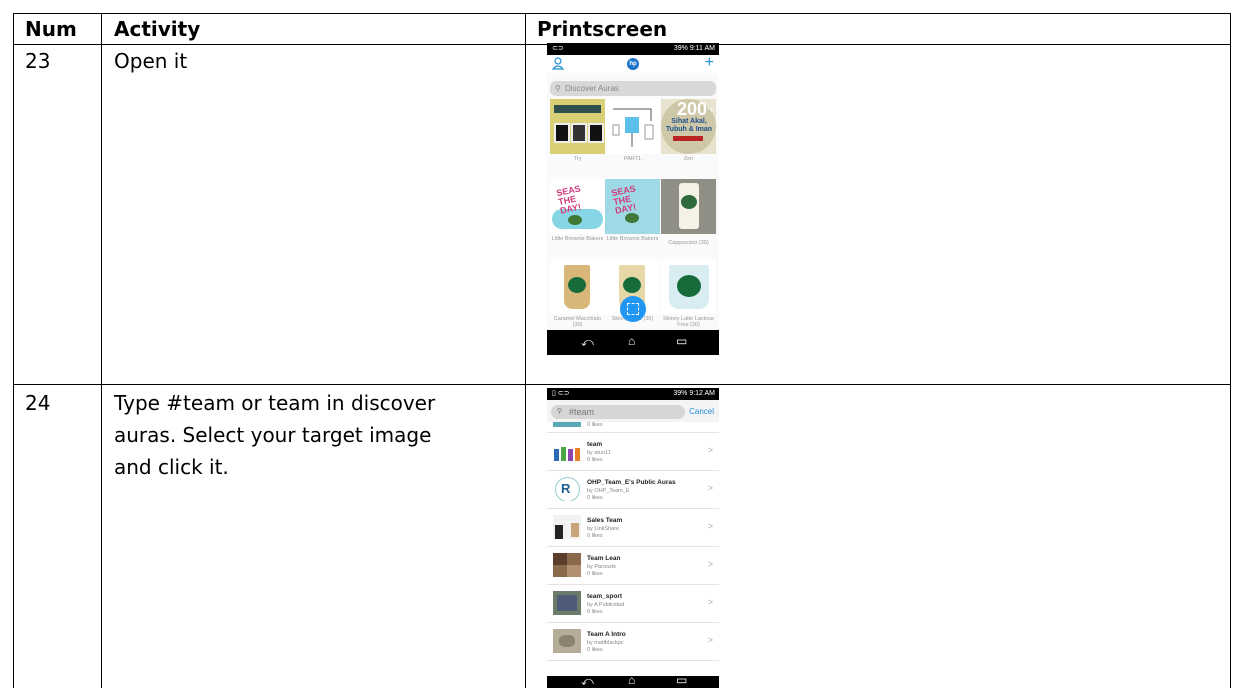 The image size is (1242, 688). Describe the element at coordinates (688, 159) in the screenshot. I see `aura-caption: Zen` at that location.